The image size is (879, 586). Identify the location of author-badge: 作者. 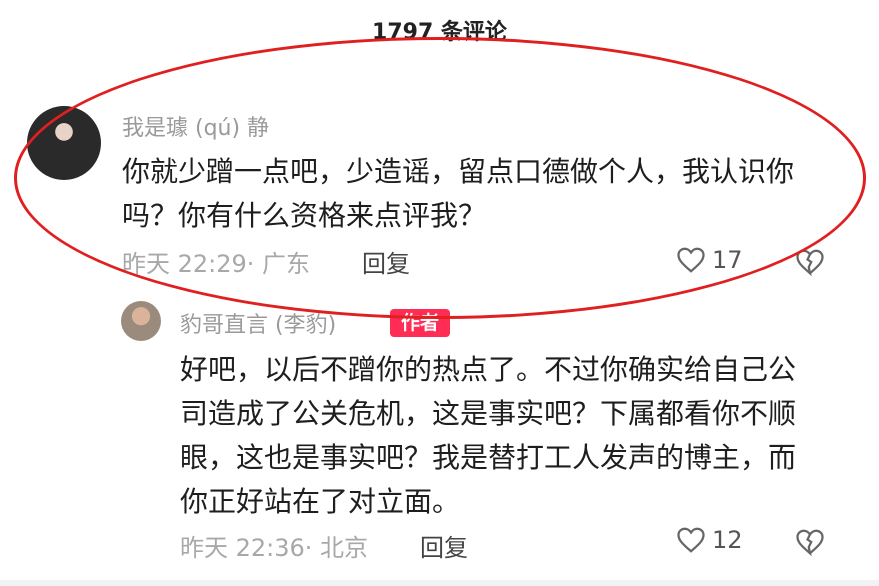
(420, 323).